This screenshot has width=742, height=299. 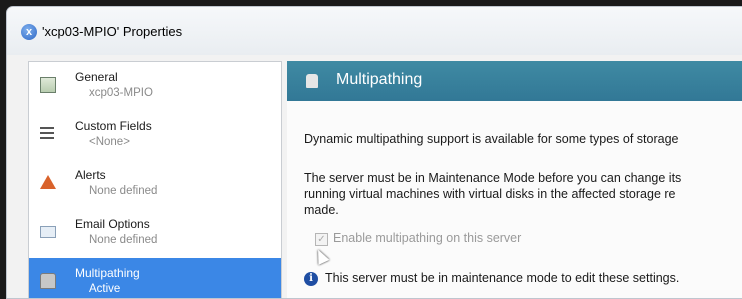 I want to click on maintenance-text-line3: made., so click(x=321, y=210).